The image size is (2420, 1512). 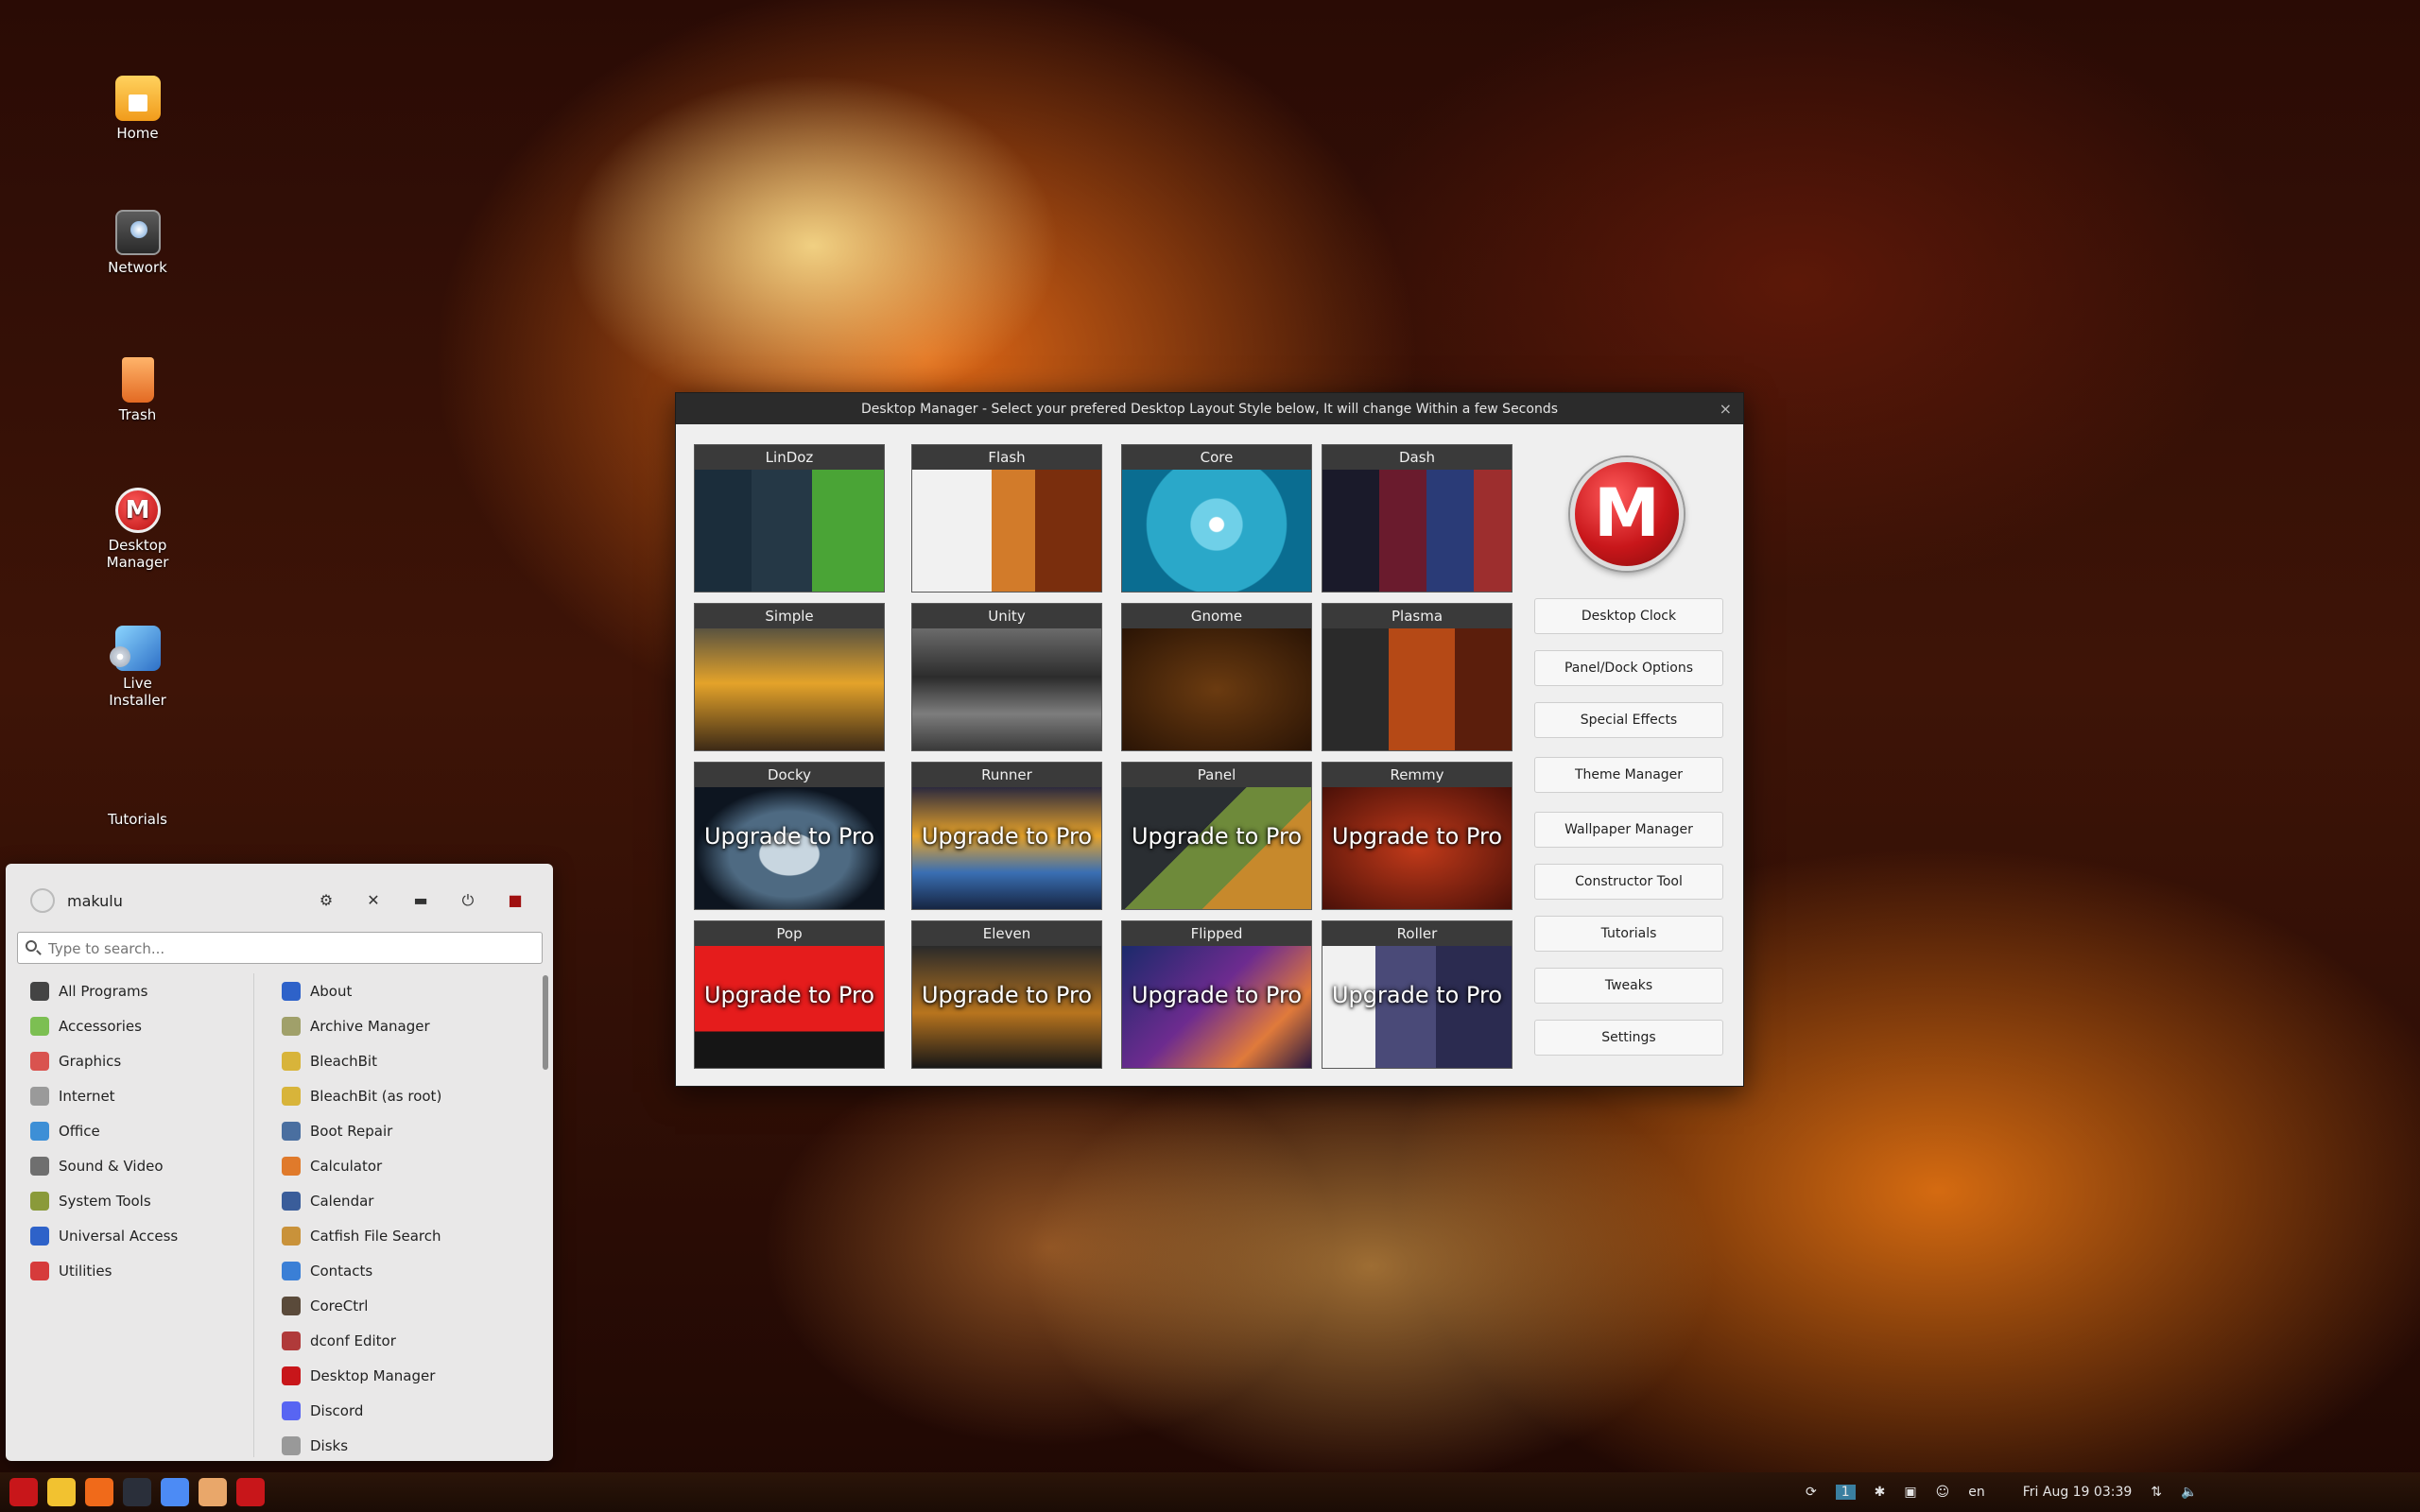 What do you see at coordinates (326, 900) in the screenshot?
I see `settings-gear-icon: ⚙` at bounding box center [326, 900].